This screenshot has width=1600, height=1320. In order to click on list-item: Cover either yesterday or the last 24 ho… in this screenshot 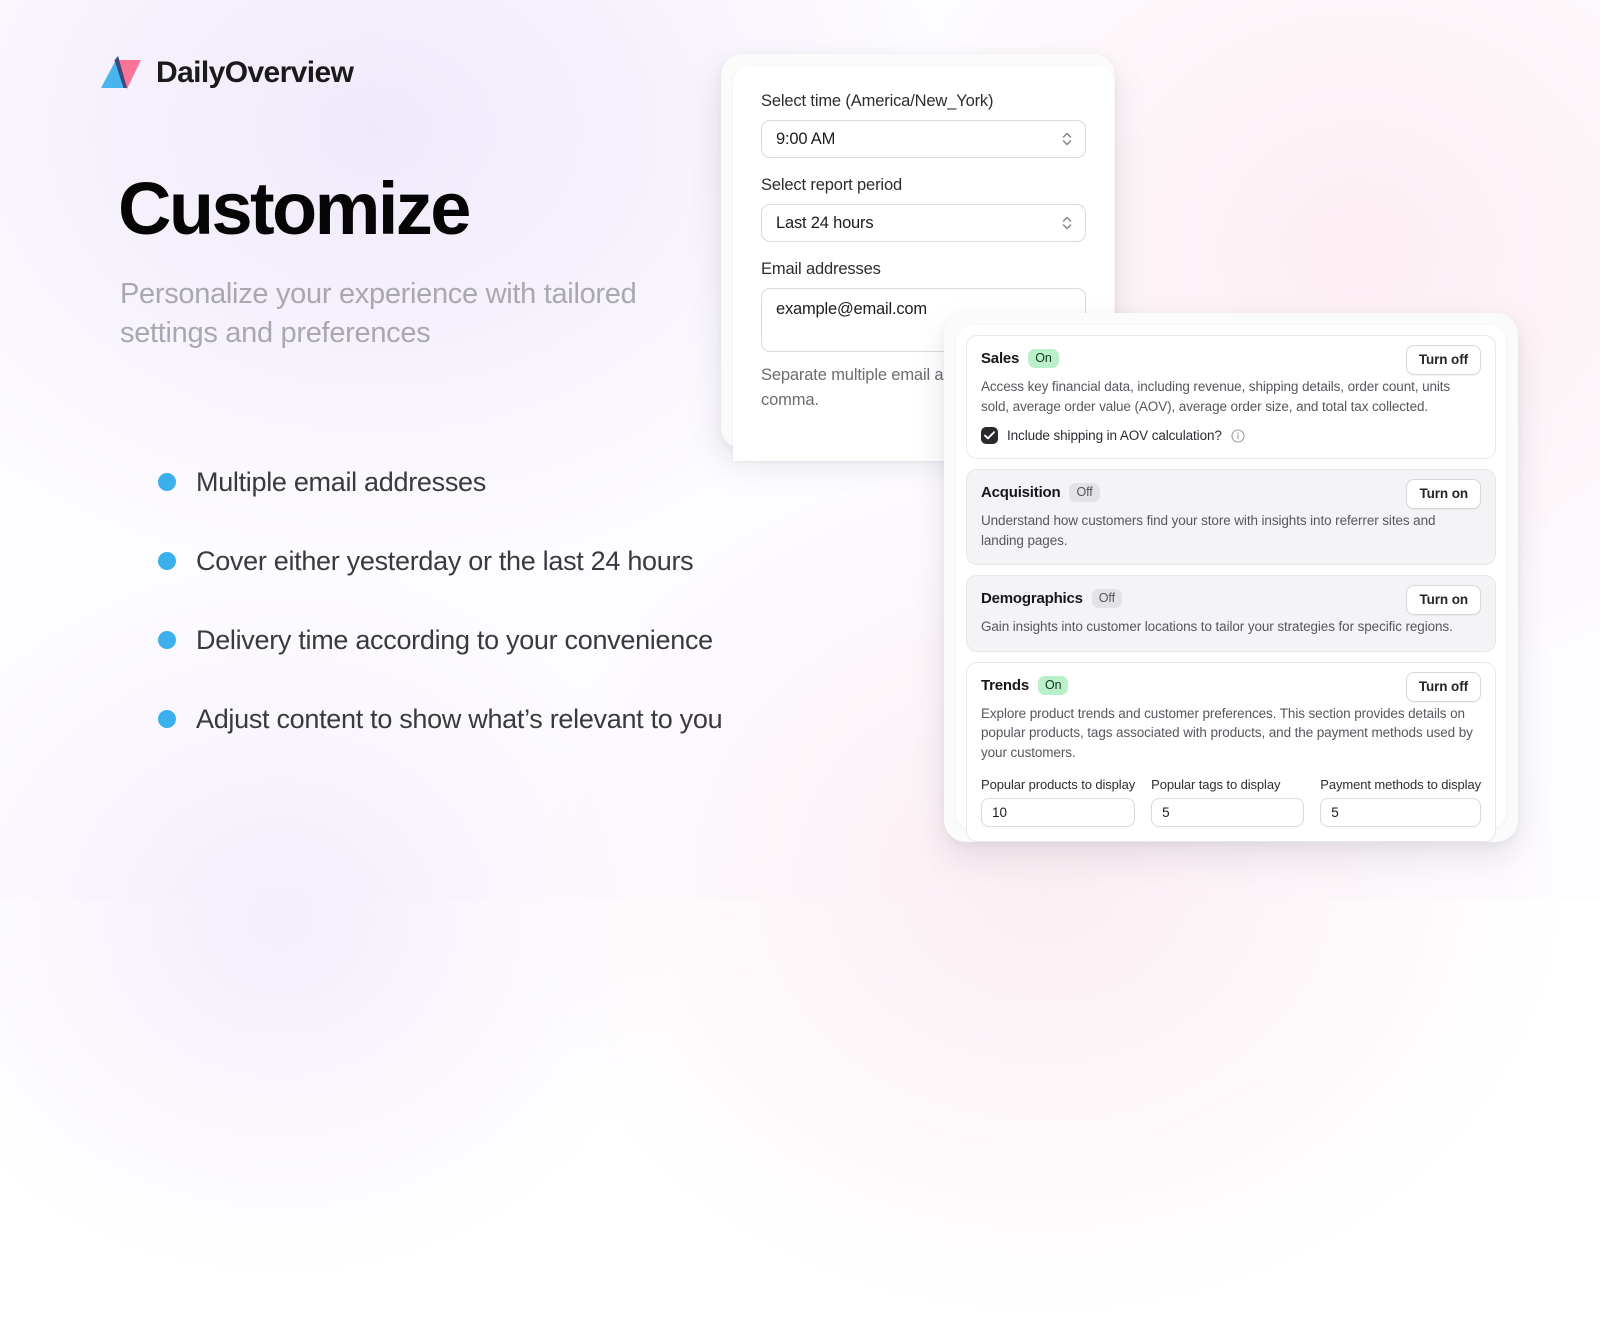, I will do `click(548, 561)`.